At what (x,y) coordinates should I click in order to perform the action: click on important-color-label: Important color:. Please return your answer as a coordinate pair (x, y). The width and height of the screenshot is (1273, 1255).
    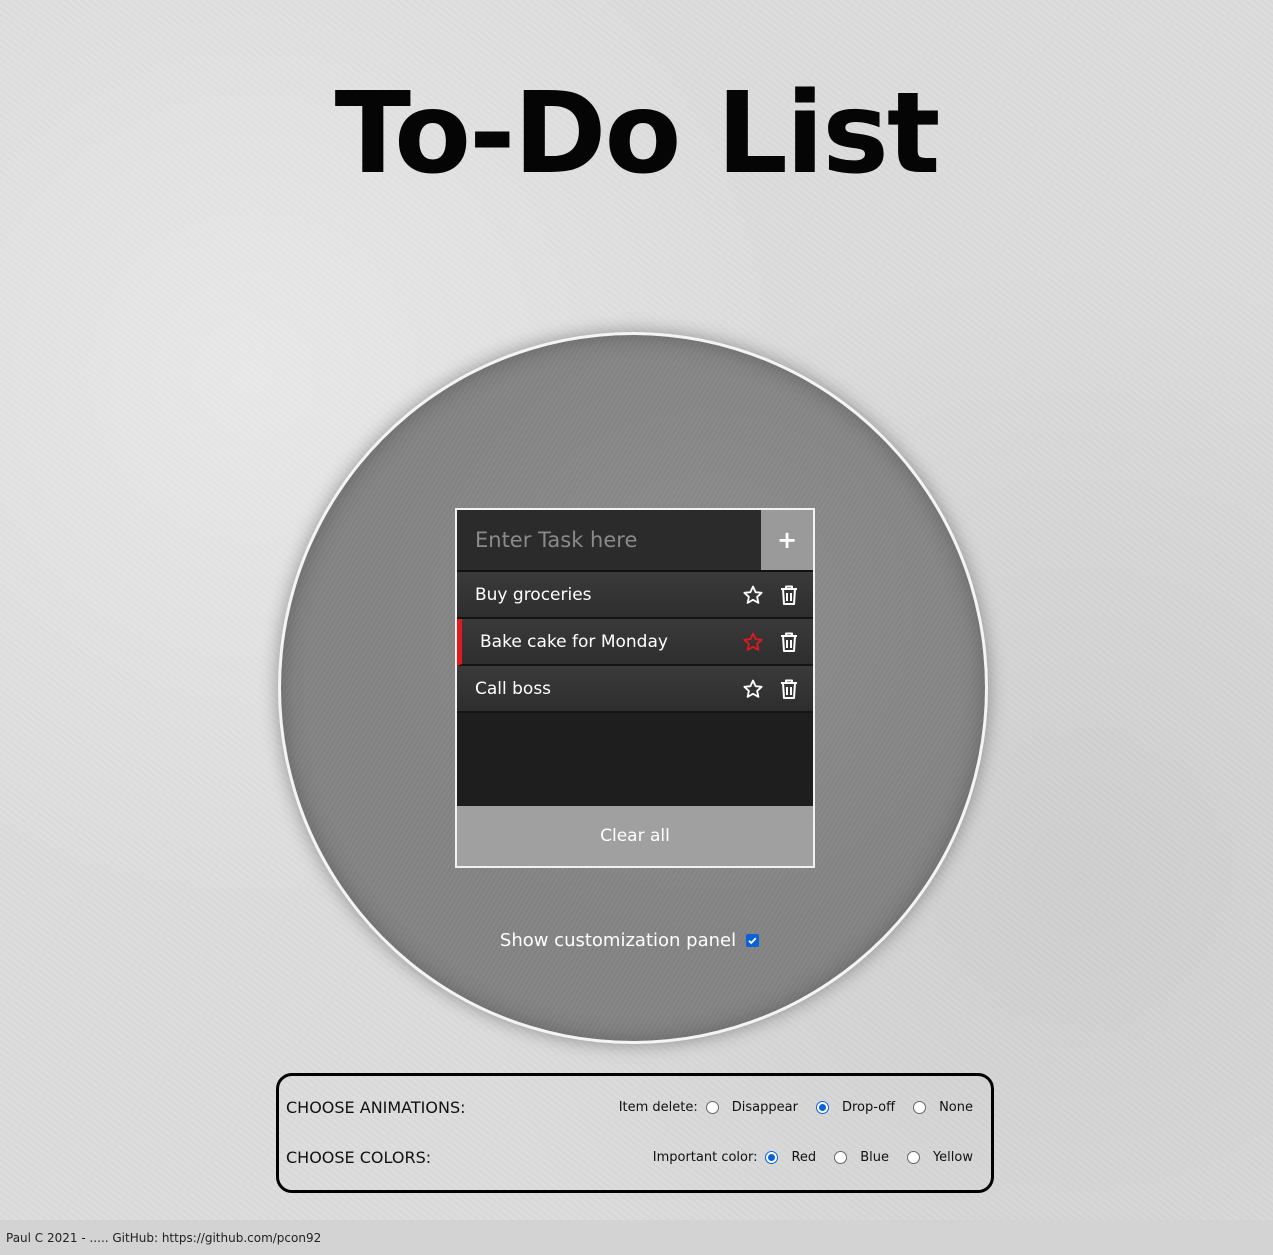
    Looking at the image, I should click on (705, 1157).